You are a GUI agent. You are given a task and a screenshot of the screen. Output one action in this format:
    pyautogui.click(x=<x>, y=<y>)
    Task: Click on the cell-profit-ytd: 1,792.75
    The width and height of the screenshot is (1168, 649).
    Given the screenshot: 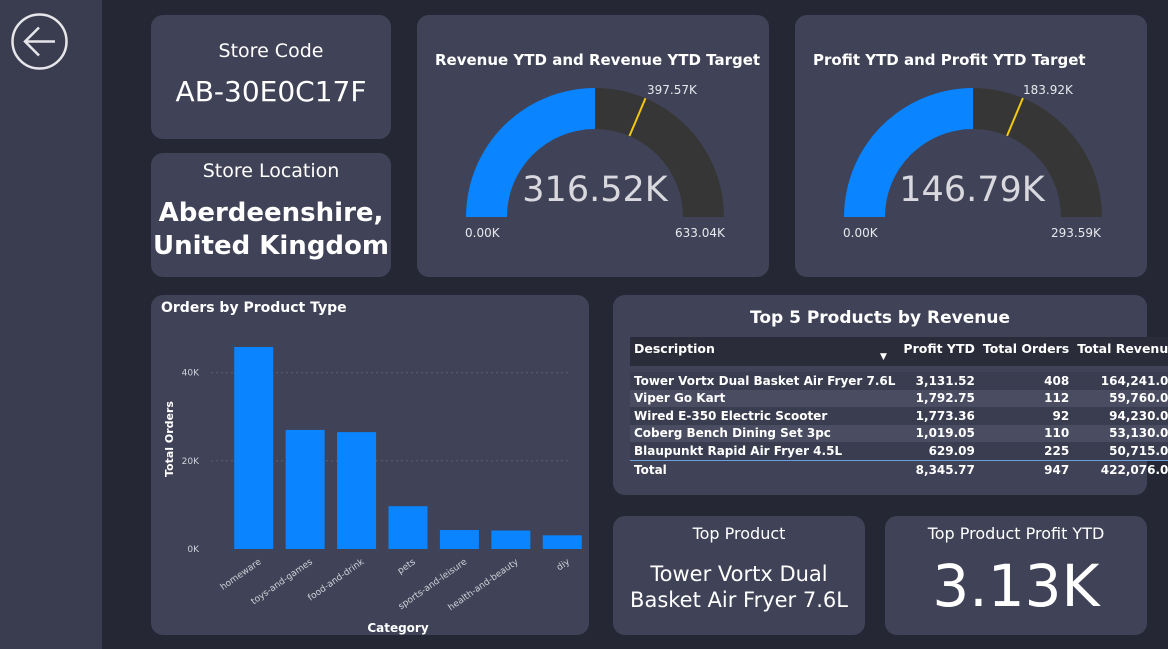 What is the action you would take?
    pyautogui.click(x=939, y=398)
    